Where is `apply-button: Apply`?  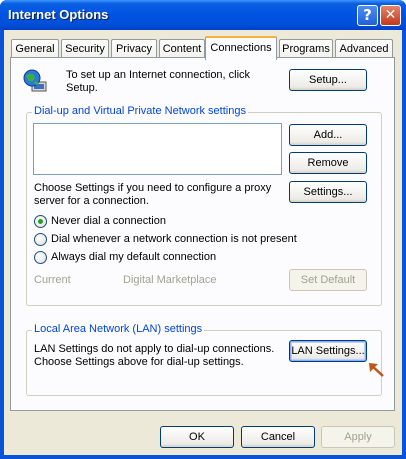 apply-button: Apply is located at coordinates (358, 437).